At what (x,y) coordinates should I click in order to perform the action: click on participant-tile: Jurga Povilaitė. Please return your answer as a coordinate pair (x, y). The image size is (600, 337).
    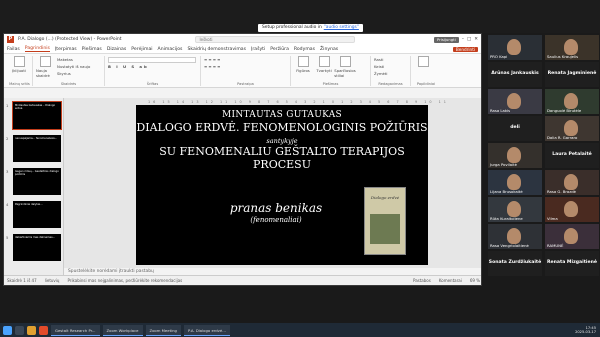
    Looking at the image, I should click on (515, 155).